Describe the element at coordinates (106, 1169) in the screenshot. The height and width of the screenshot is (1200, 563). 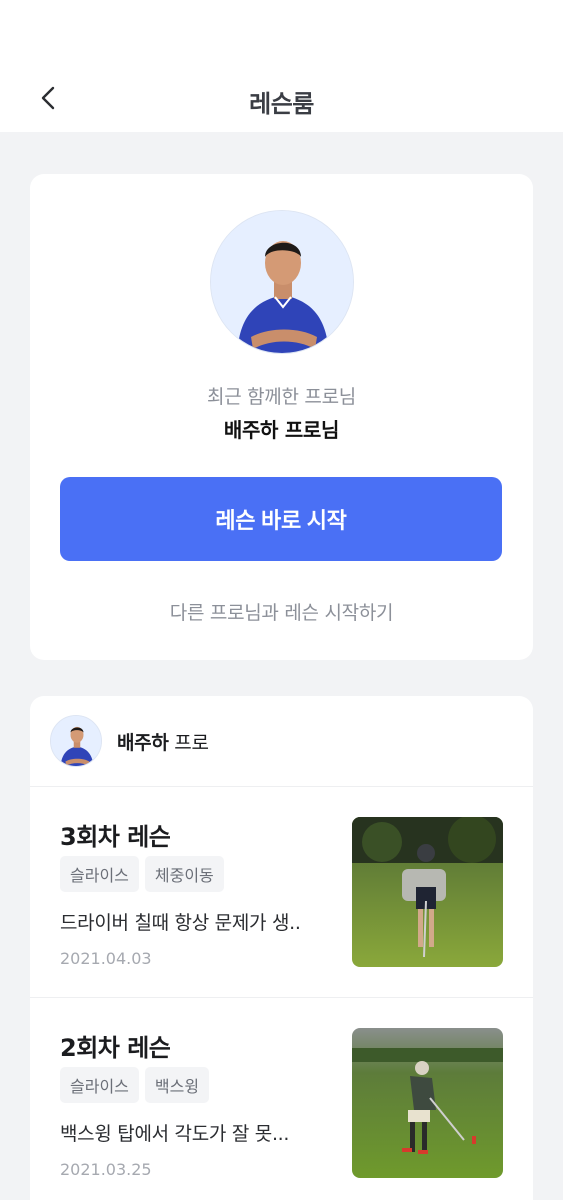
I see `lesson-date: 2021.03.25` at that location.